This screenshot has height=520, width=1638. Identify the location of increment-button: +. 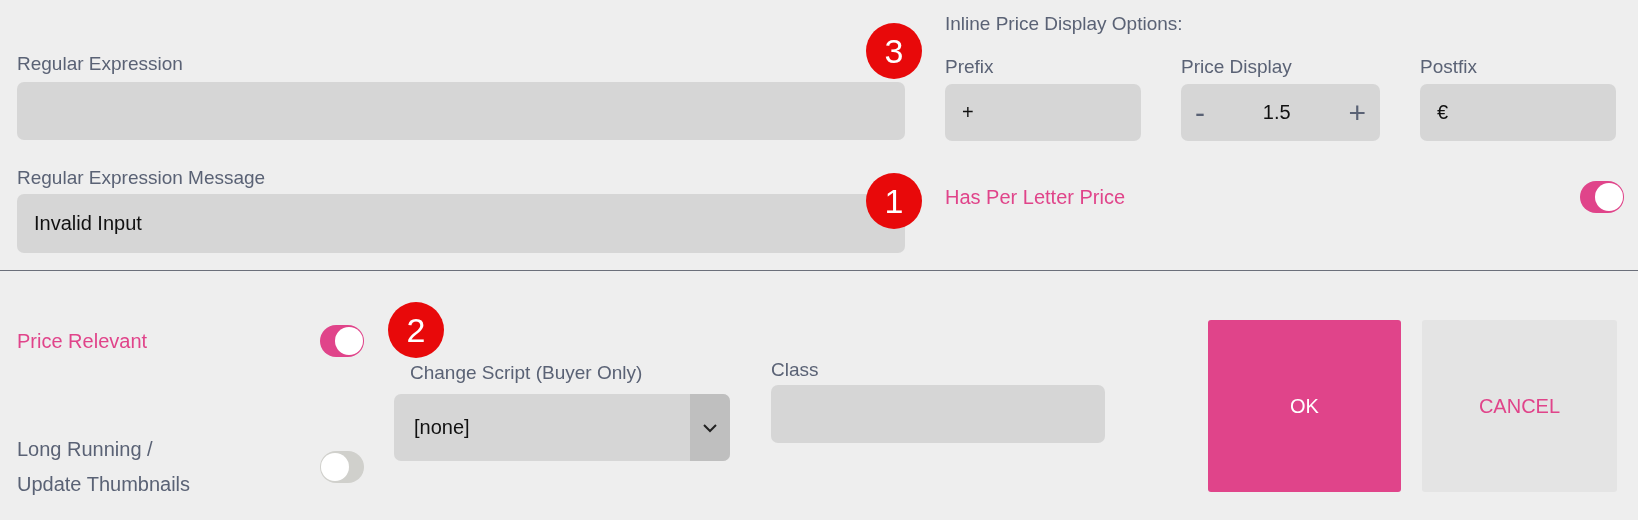
(1357, 112).